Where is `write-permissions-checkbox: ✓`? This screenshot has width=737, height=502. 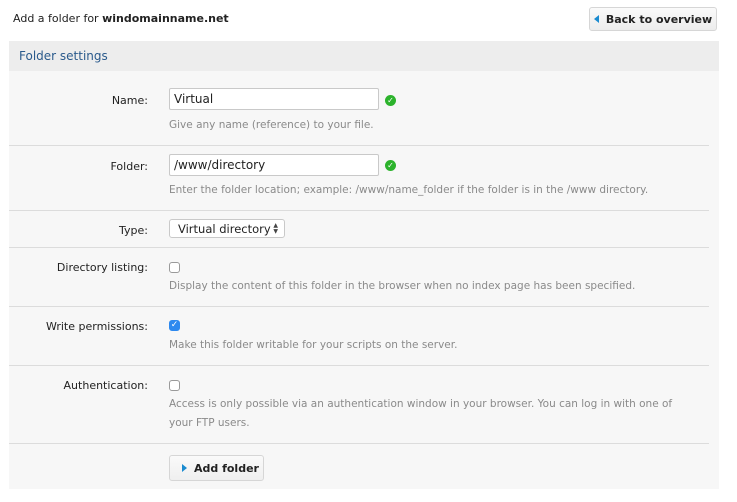
write-permissions-checkbox: ✓ is located at coordinates (174, 325).